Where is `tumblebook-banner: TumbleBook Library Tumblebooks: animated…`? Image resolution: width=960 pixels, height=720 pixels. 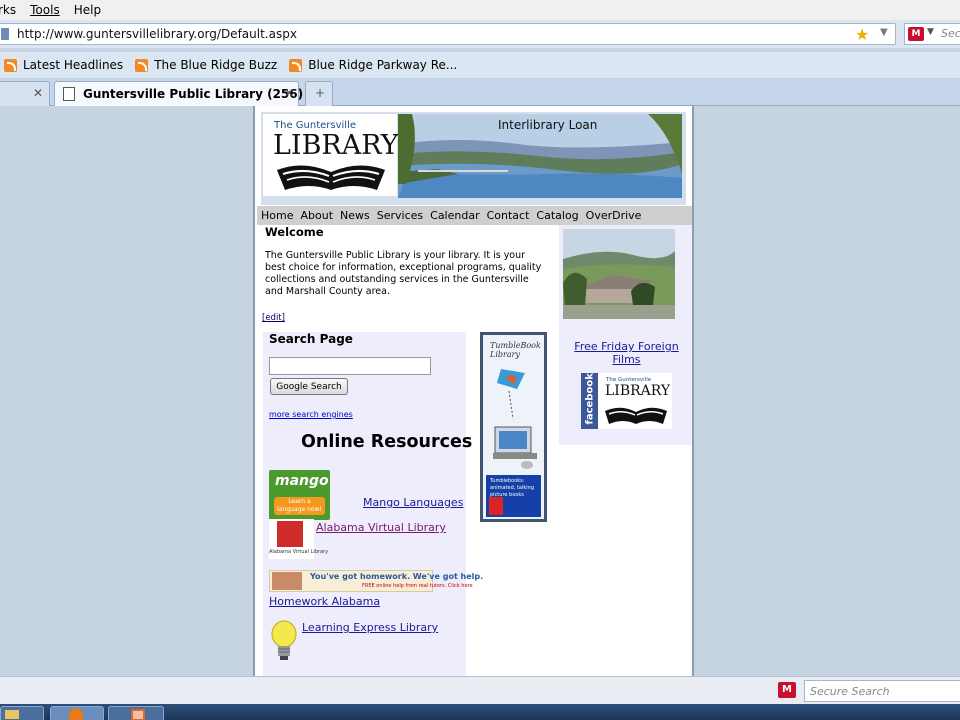 tumblebook-banner: TumbleBook Library Tumblebooks: animated… is located at coordinates (513, 427).